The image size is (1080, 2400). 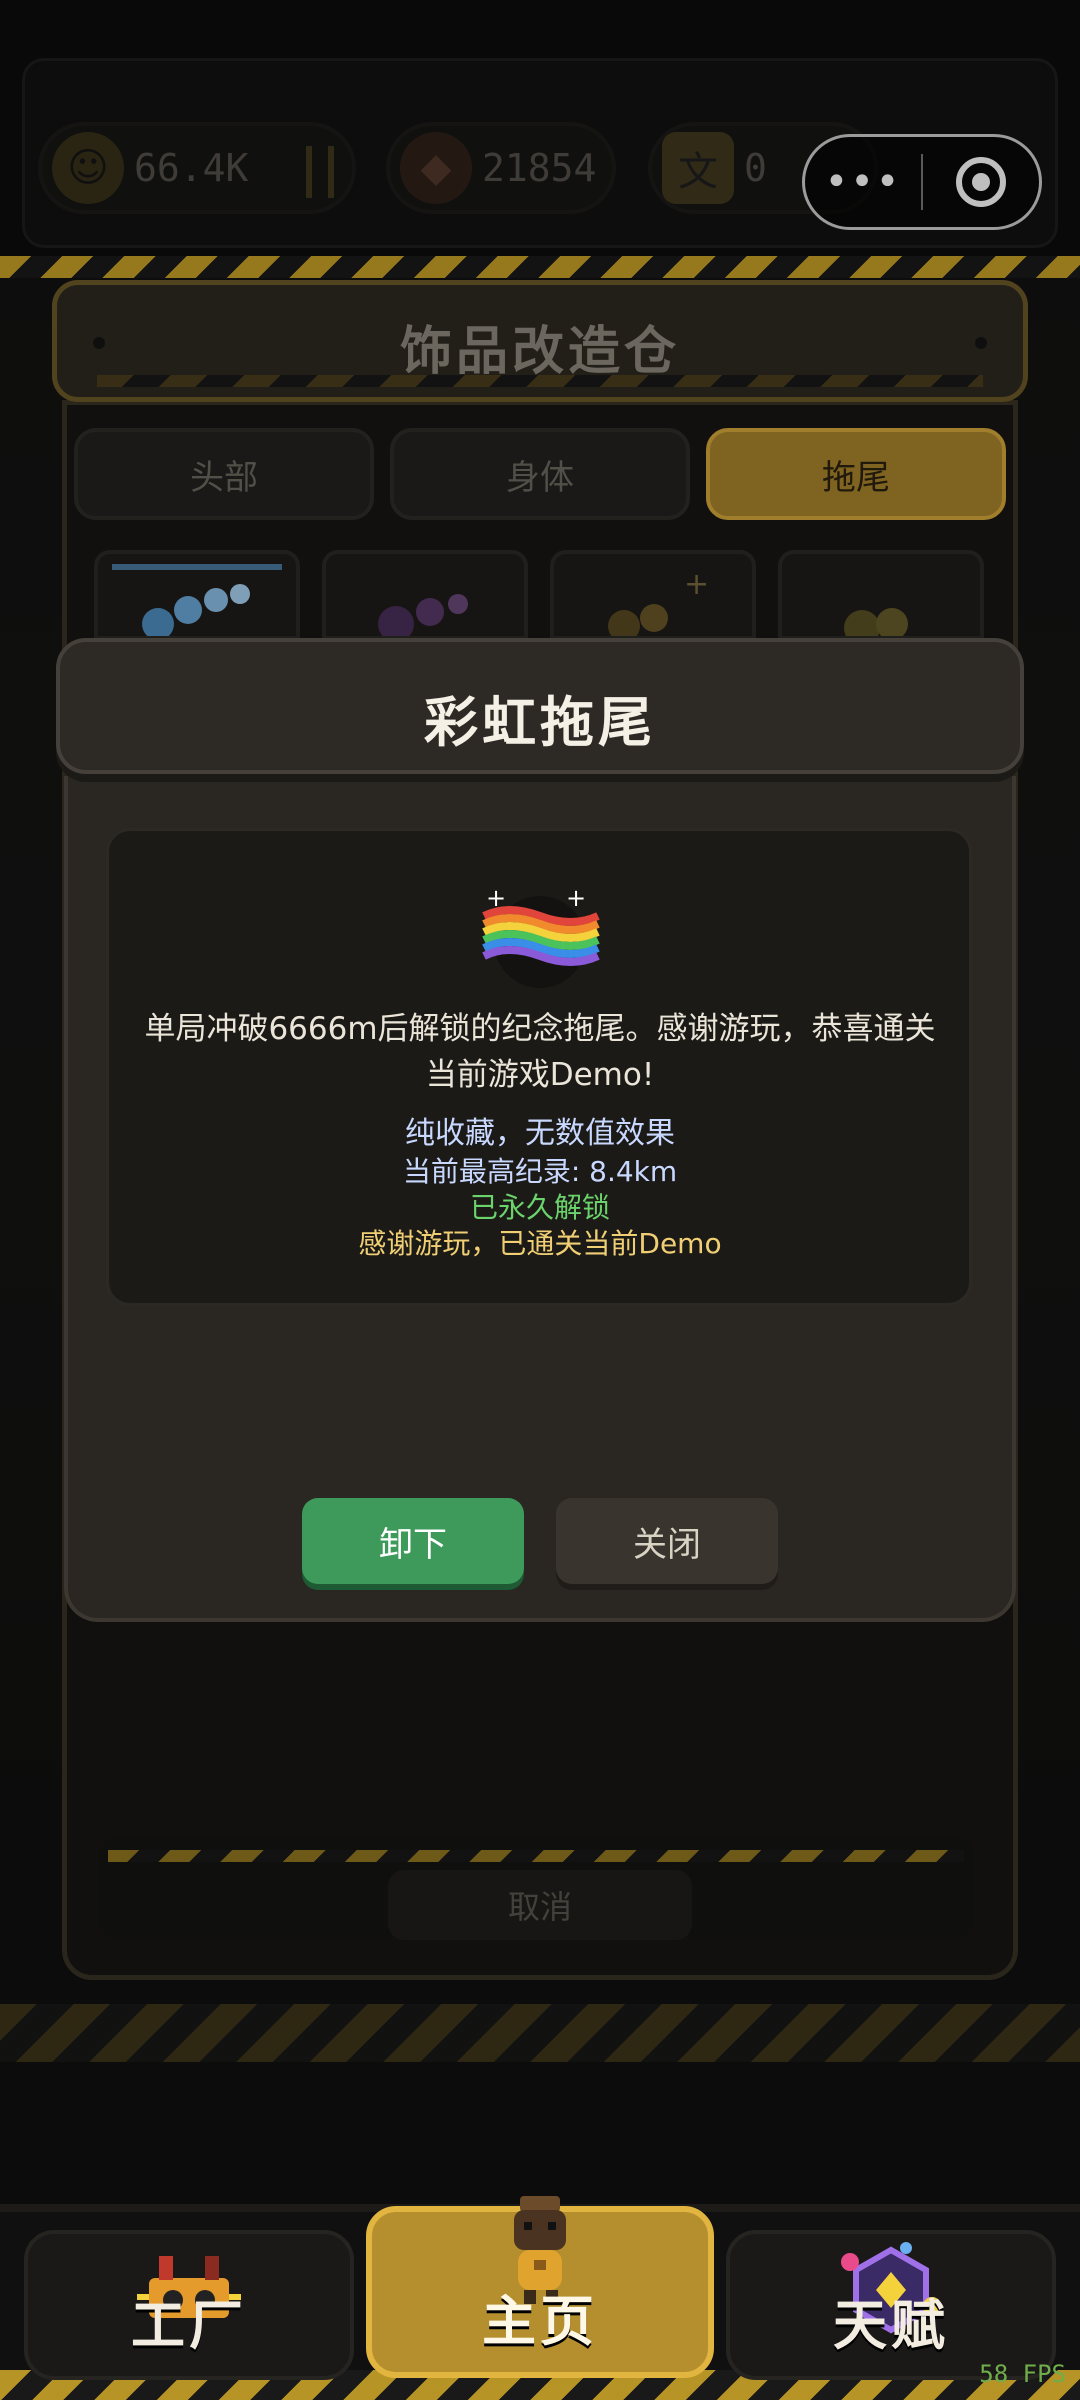 I want to click on nav-label: 天赋, so click(x=891, y=2325).